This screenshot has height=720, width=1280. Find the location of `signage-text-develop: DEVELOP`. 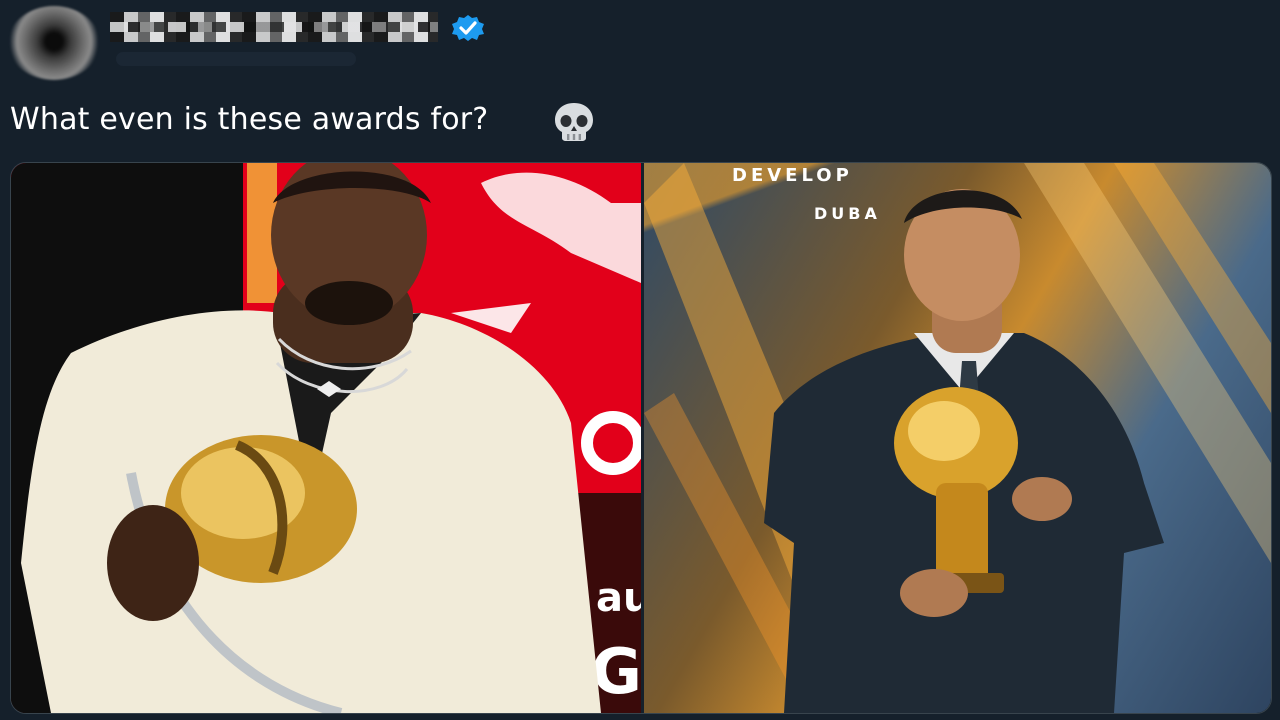

signage-text-develop: DEVELOP is located at coordinates (792, 175).